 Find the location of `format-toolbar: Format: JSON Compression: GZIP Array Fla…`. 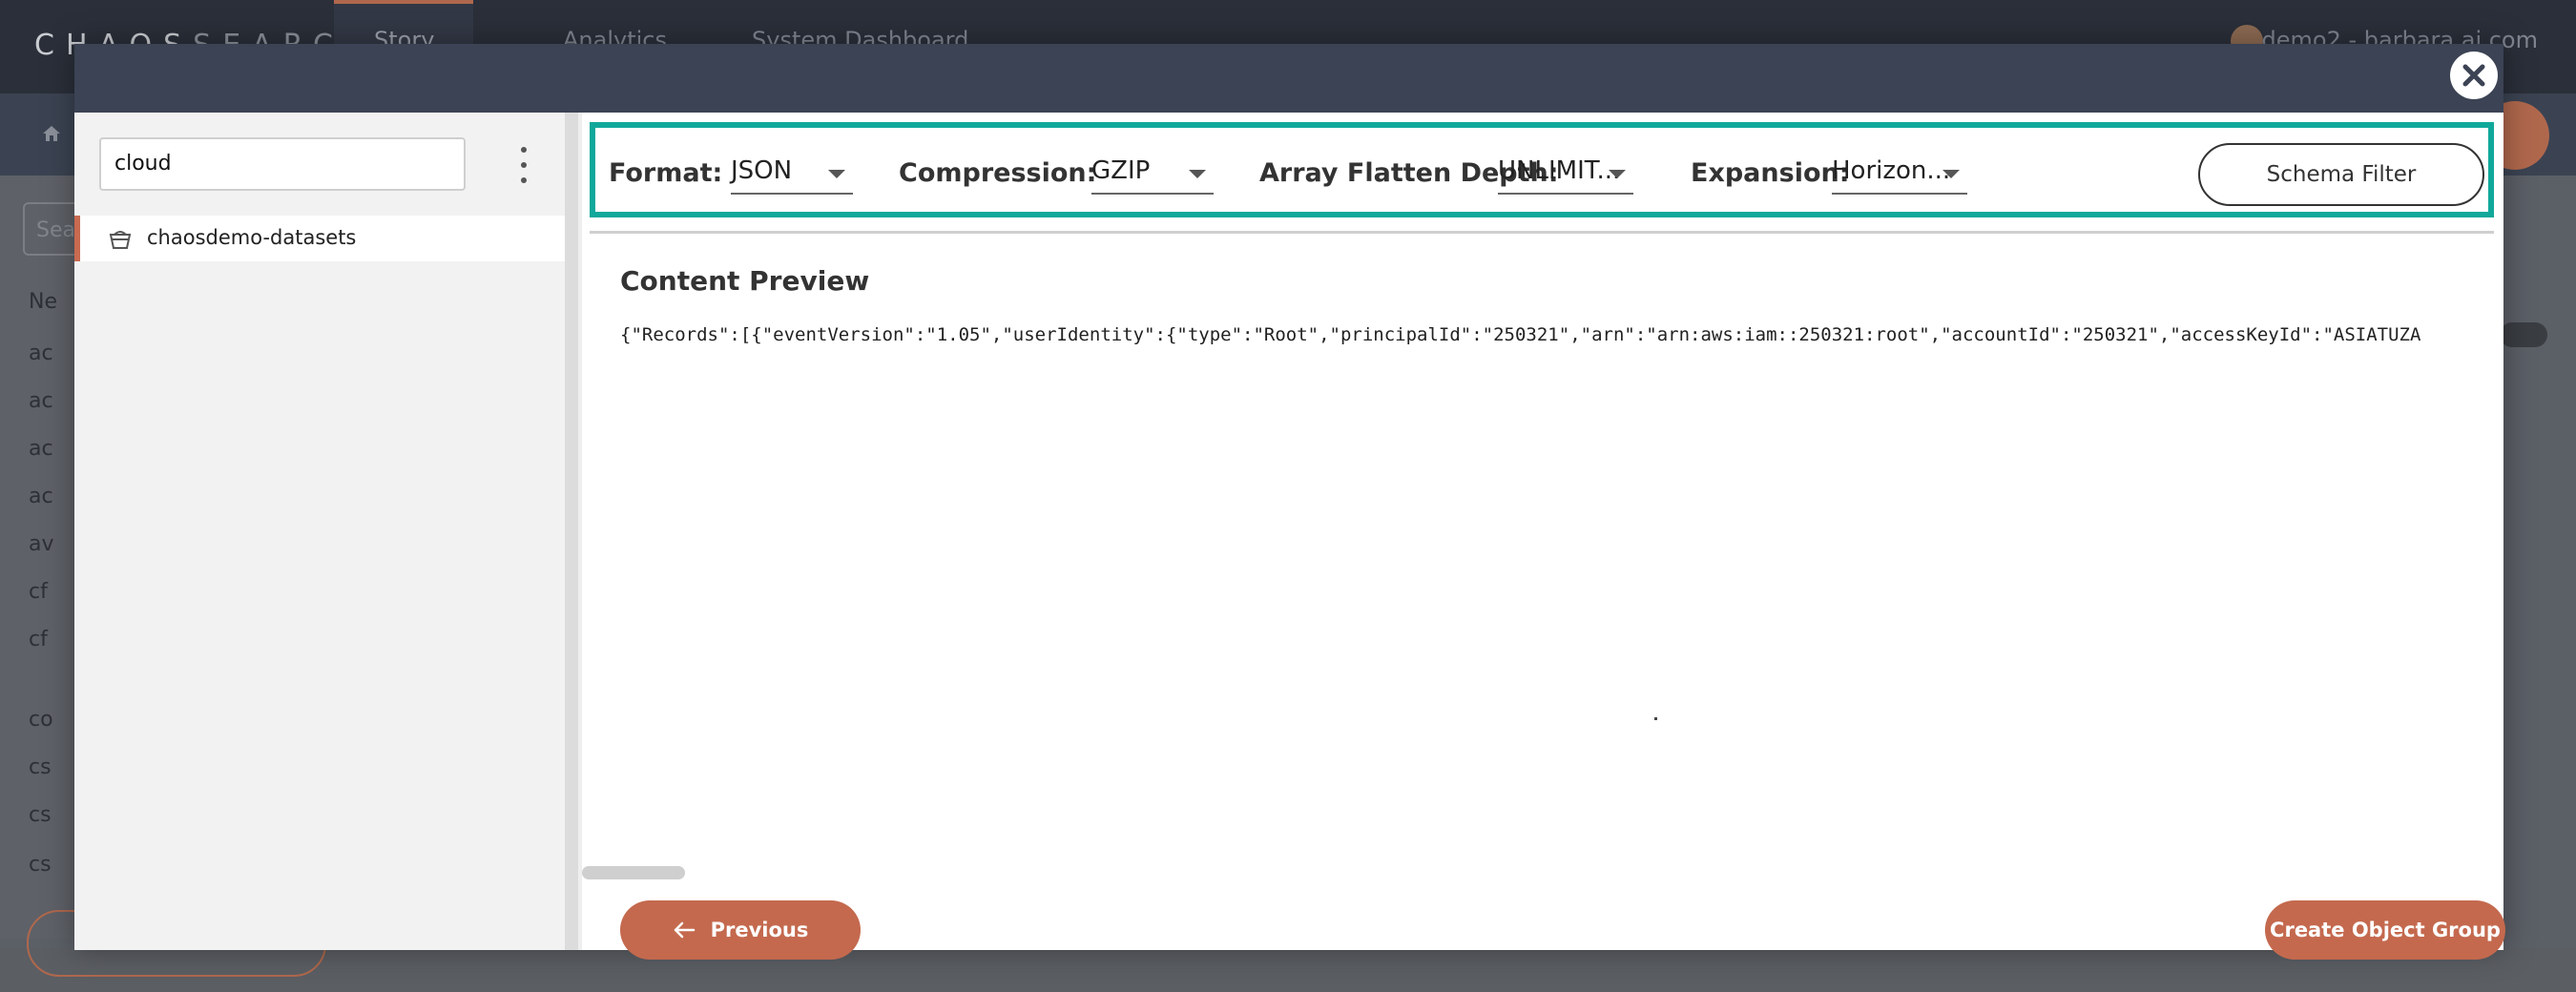

format-toolbar: Format: JSON Compression: GZIP Array Fla… is located at coordinates (1542, 169).